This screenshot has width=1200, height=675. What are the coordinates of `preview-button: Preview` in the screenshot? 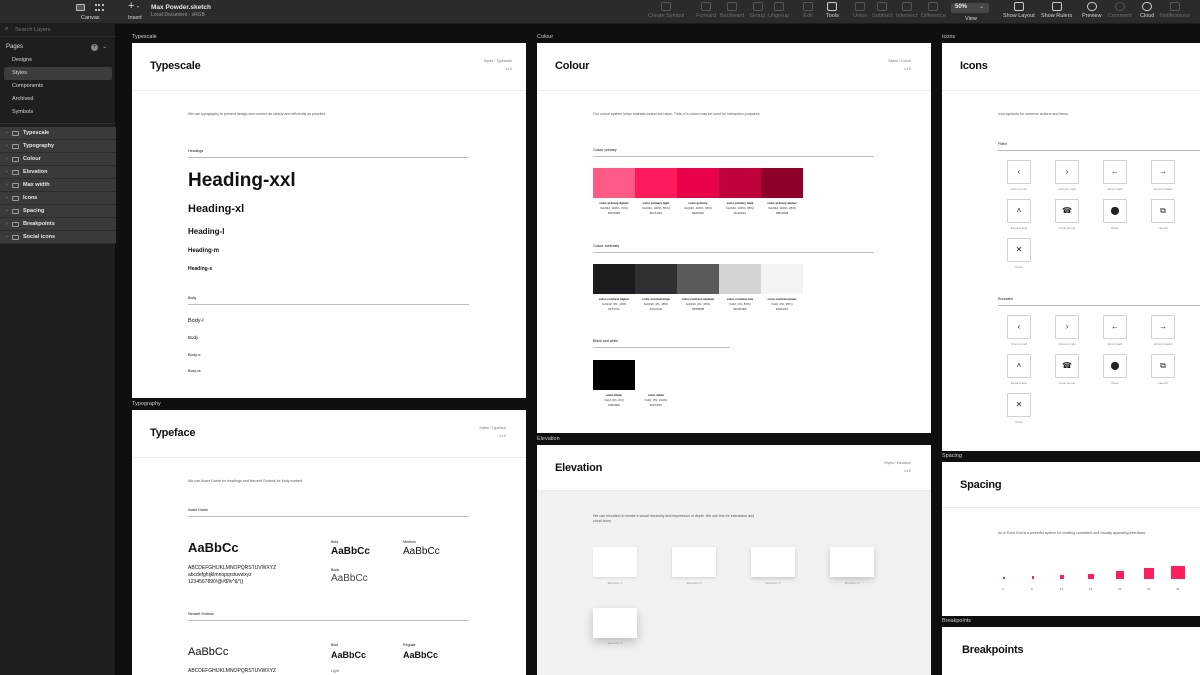 It's located at (1092, 10).